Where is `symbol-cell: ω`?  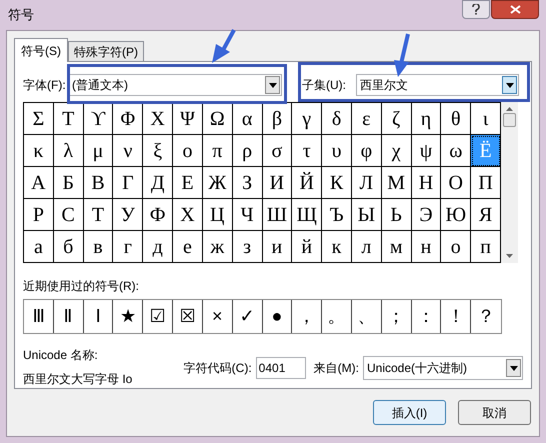
symbol-cell: ω is located at coordinates (456, 151).